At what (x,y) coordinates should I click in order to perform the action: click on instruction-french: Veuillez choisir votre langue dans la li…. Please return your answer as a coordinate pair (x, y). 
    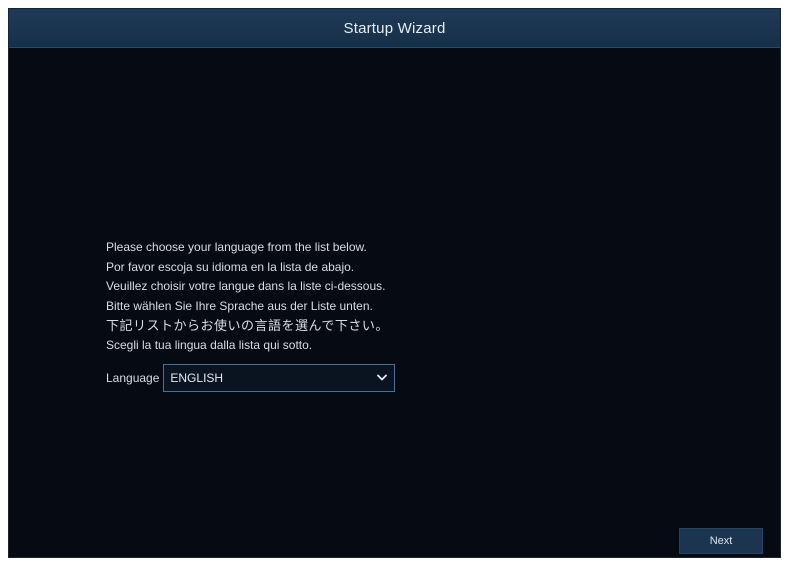
    Looking at the image, I should click on (246, 286).